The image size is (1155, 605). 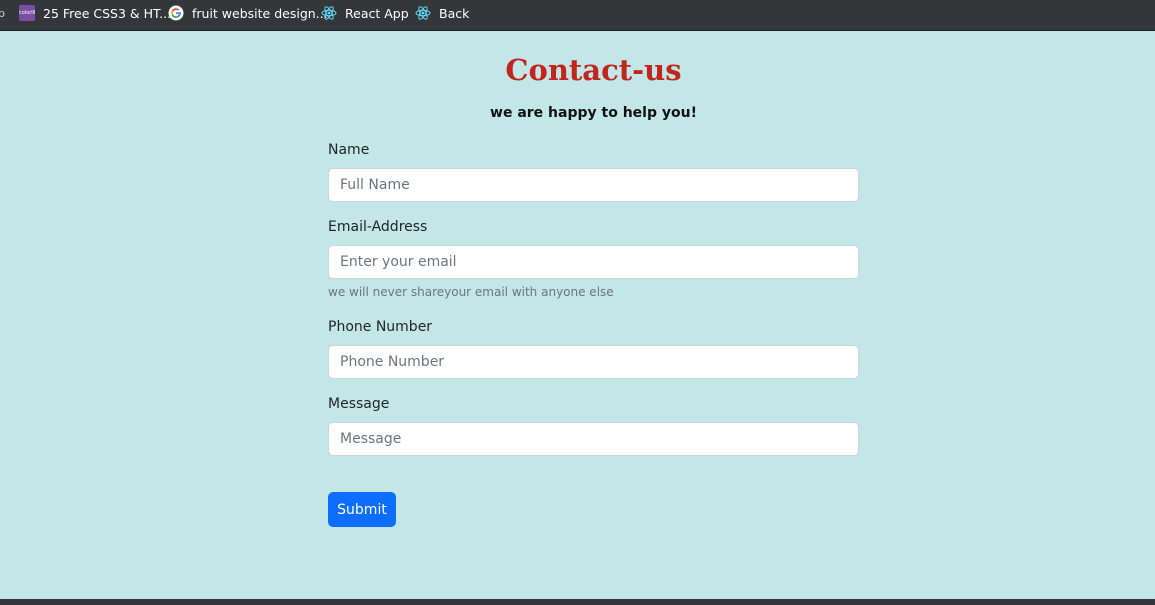 I want to click on bottom-window-edge, so click(x=577, y=602).